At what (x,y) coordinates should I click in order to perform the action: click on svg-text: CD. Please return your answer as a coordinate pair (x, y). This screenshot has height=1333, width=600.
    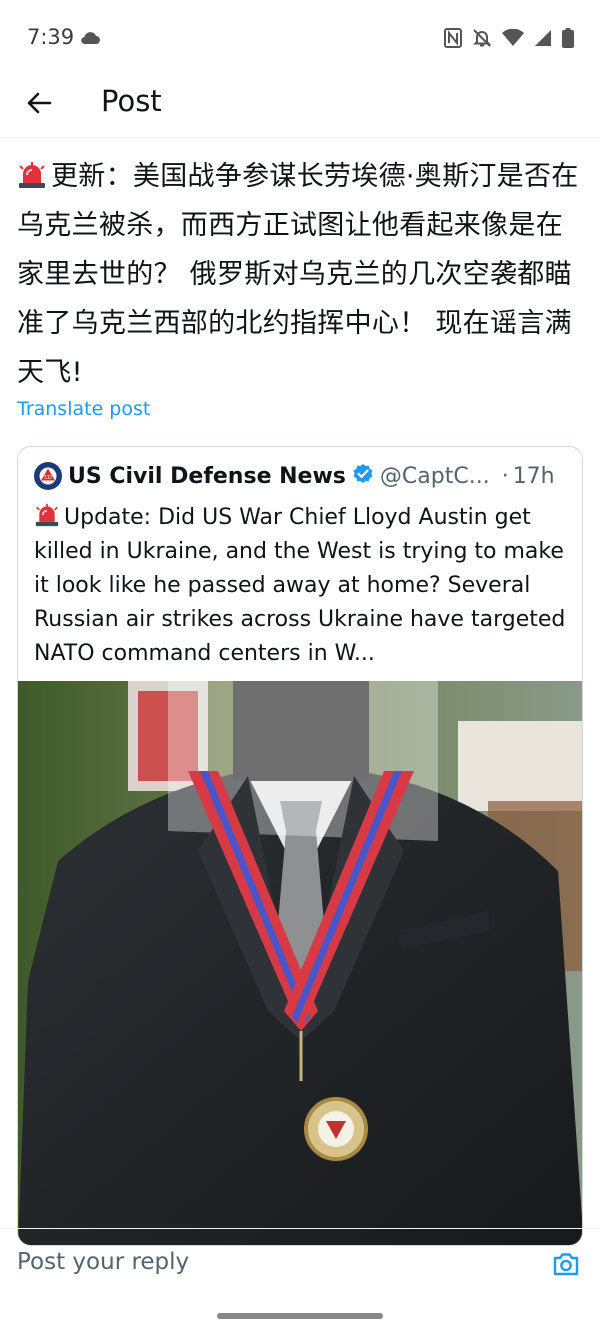
    Looking at the image, I should click on (47, 478).